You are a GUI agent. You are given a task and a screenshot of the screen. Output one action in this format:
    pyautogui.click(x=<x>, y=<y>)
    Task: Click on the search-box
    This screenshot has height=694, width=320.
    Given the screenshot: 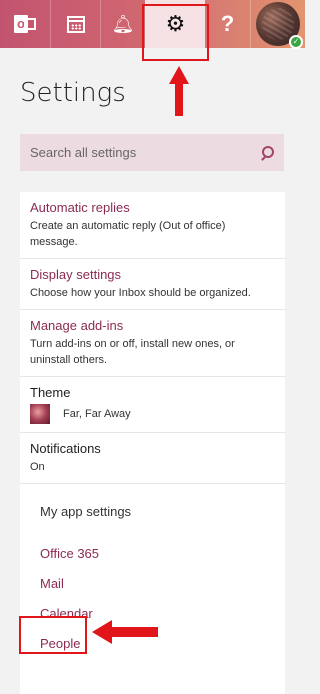 What is the action you would take?
    pyautogui.click(x=152, y=152)
    